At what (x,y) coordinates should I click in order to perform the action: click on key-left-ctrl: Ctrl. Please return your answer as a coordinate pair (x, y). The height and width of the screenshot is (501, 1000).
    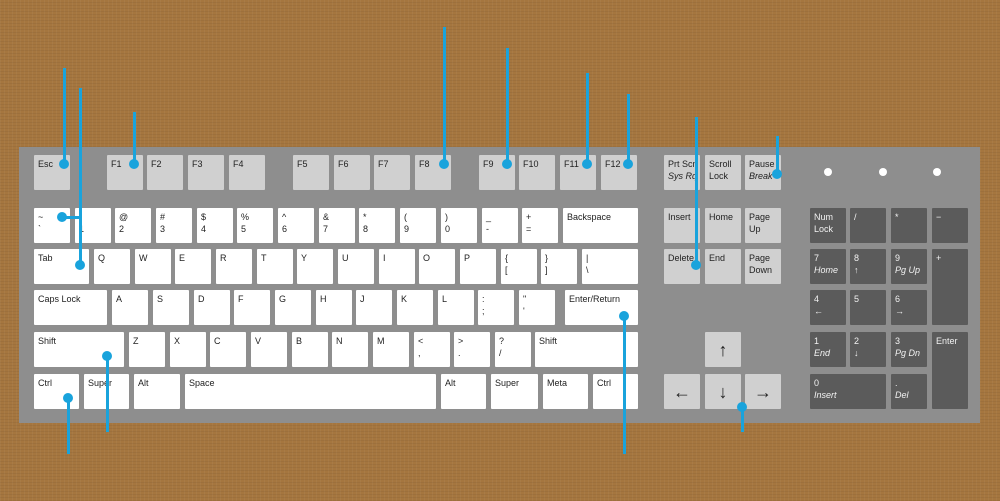
    Looking at the image, I should click on (56, 391).